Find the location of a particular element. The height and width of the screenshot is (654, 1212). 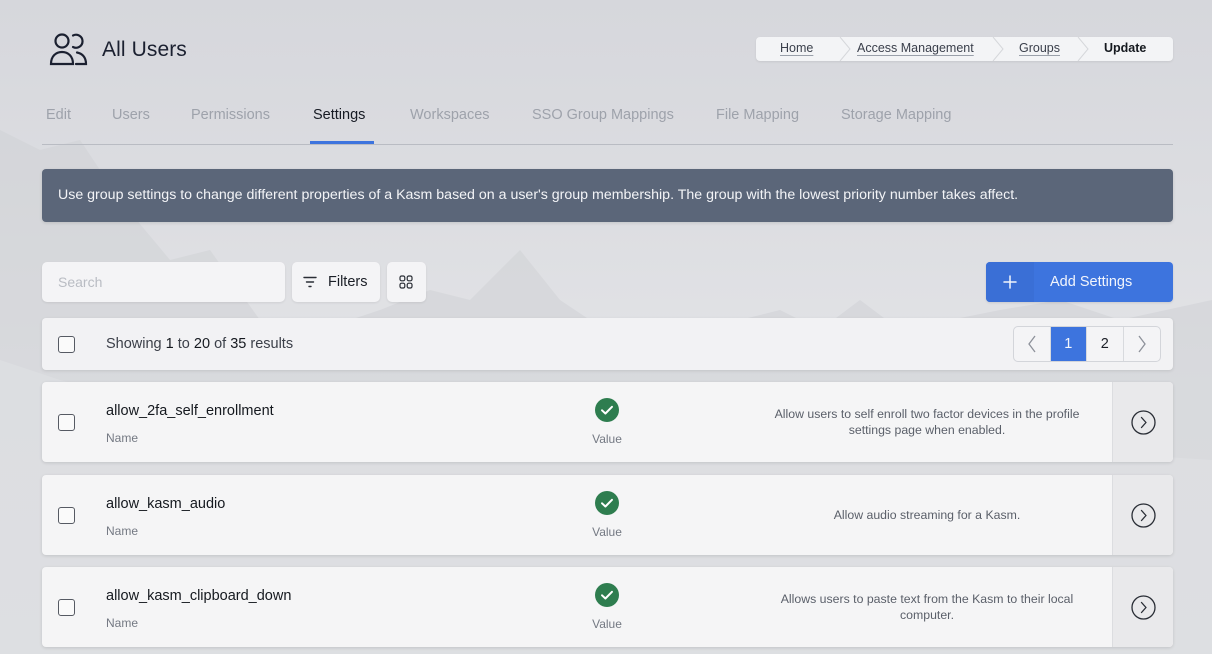

setting-name: allow_kasm_audio is located at coordinates (166, 504).